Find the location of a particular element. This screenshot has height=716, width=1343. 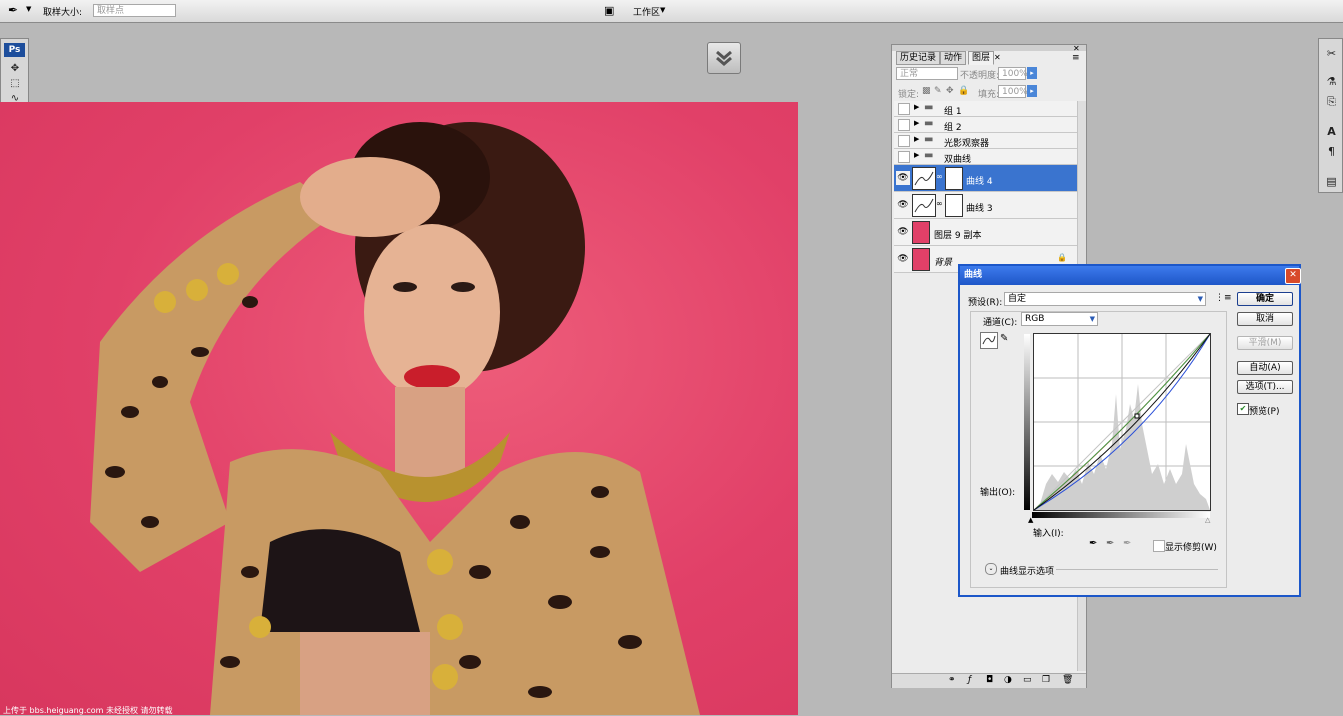

pencil-icon: ✎ is located at coordinates (1004, 338).